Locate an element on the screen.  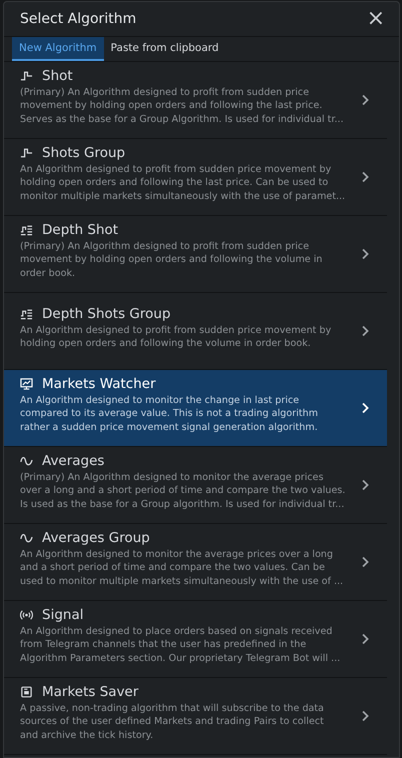
algorithm-name: Shots Group is located at coordinates (84, 152).